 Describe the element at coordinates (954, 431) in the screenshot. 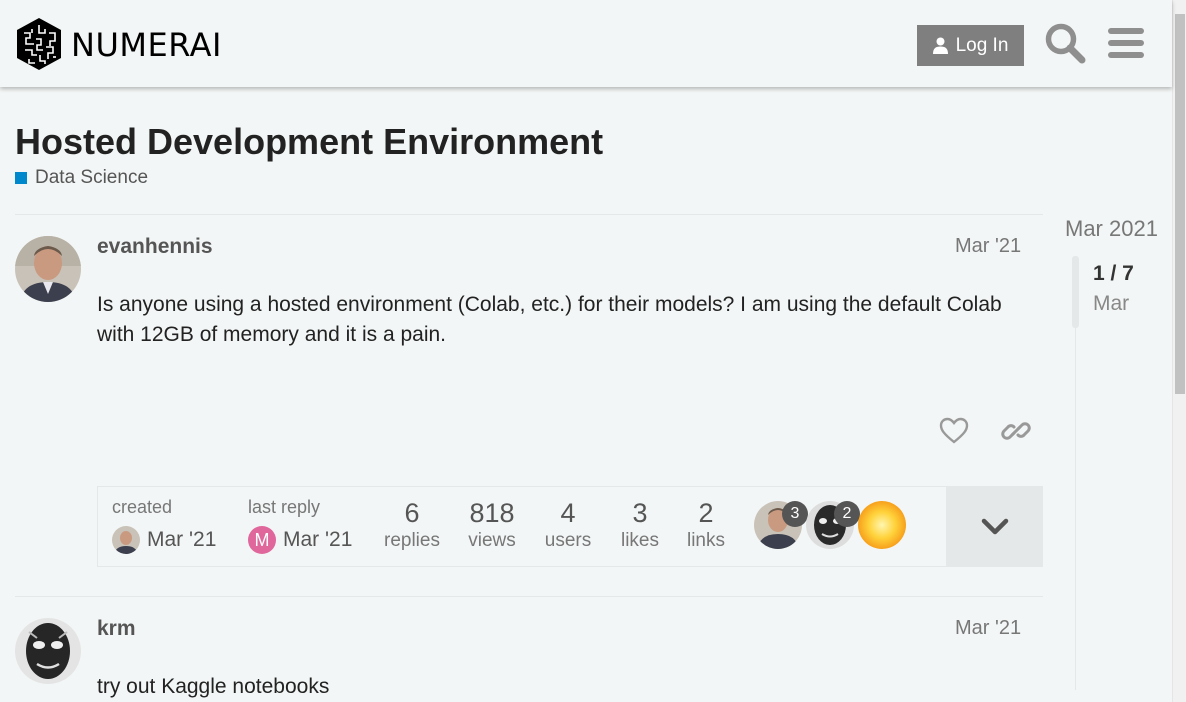

I see `like-heart-icon` at that location.